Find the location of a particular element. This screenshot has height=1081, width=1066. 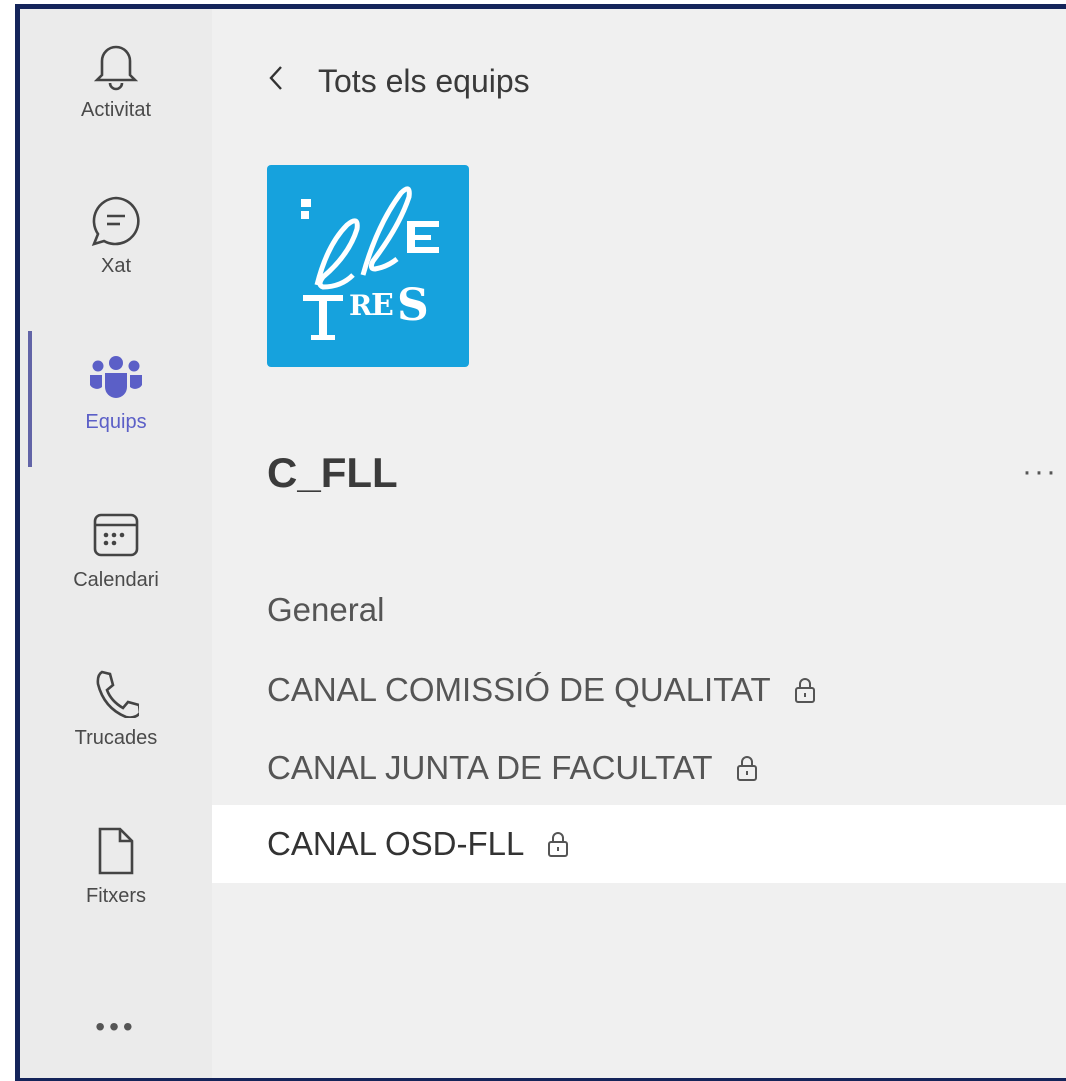

channel-item-junta-facultat: CANAL JUNTA DE FACULTAT is located at coordinates (639, 768).